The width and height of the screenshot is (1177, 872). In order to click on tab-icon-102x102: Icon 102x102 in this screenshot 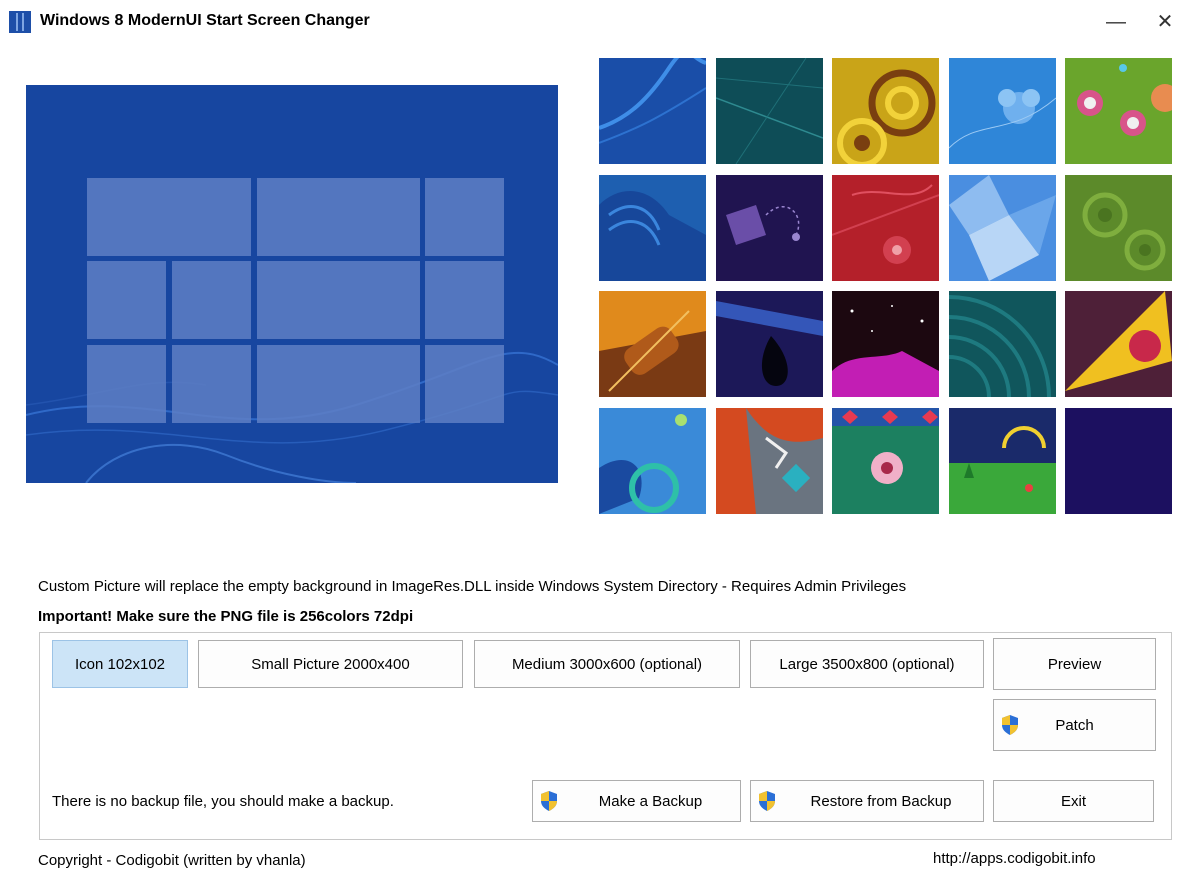, I will do `click(120, 664)`.